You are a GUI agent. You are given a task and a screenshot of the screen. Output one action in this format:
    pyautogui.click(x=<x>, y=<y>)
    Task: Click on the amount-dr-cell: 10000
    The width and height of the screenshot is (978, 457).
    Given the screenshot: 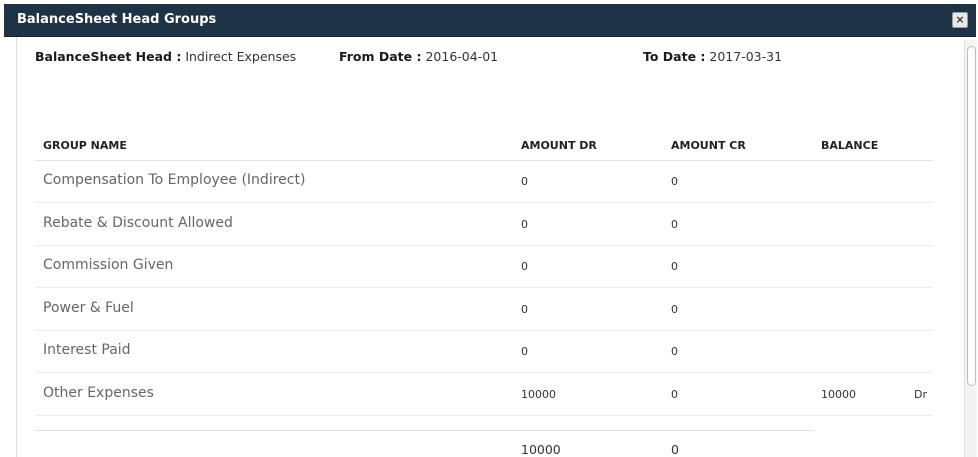 What is the action you would take?
    pyautogui.click(x=538, y=394)
    